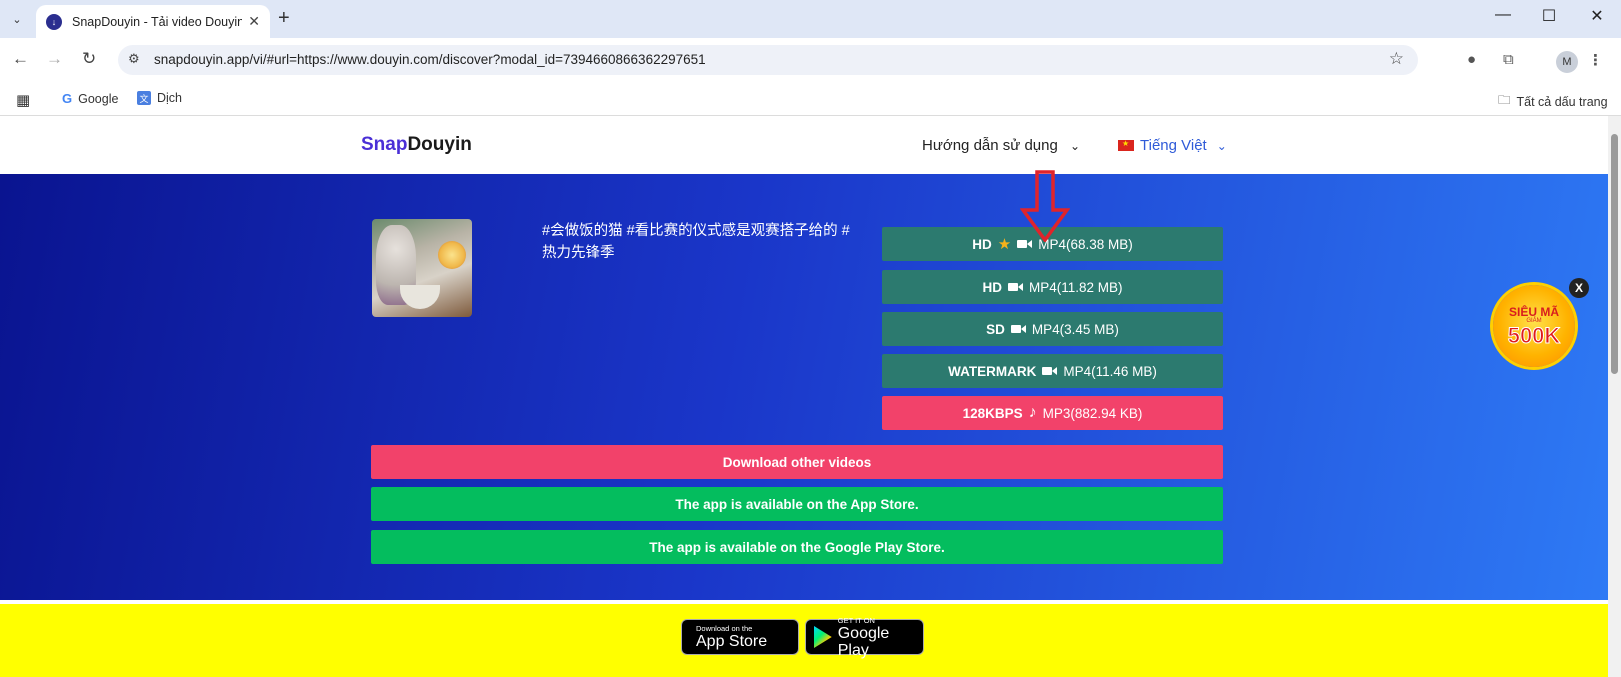 This screenshot has height=677, width=1621. I want to click on tab-search-chevron-icon: ⌄, so click(17, 19).